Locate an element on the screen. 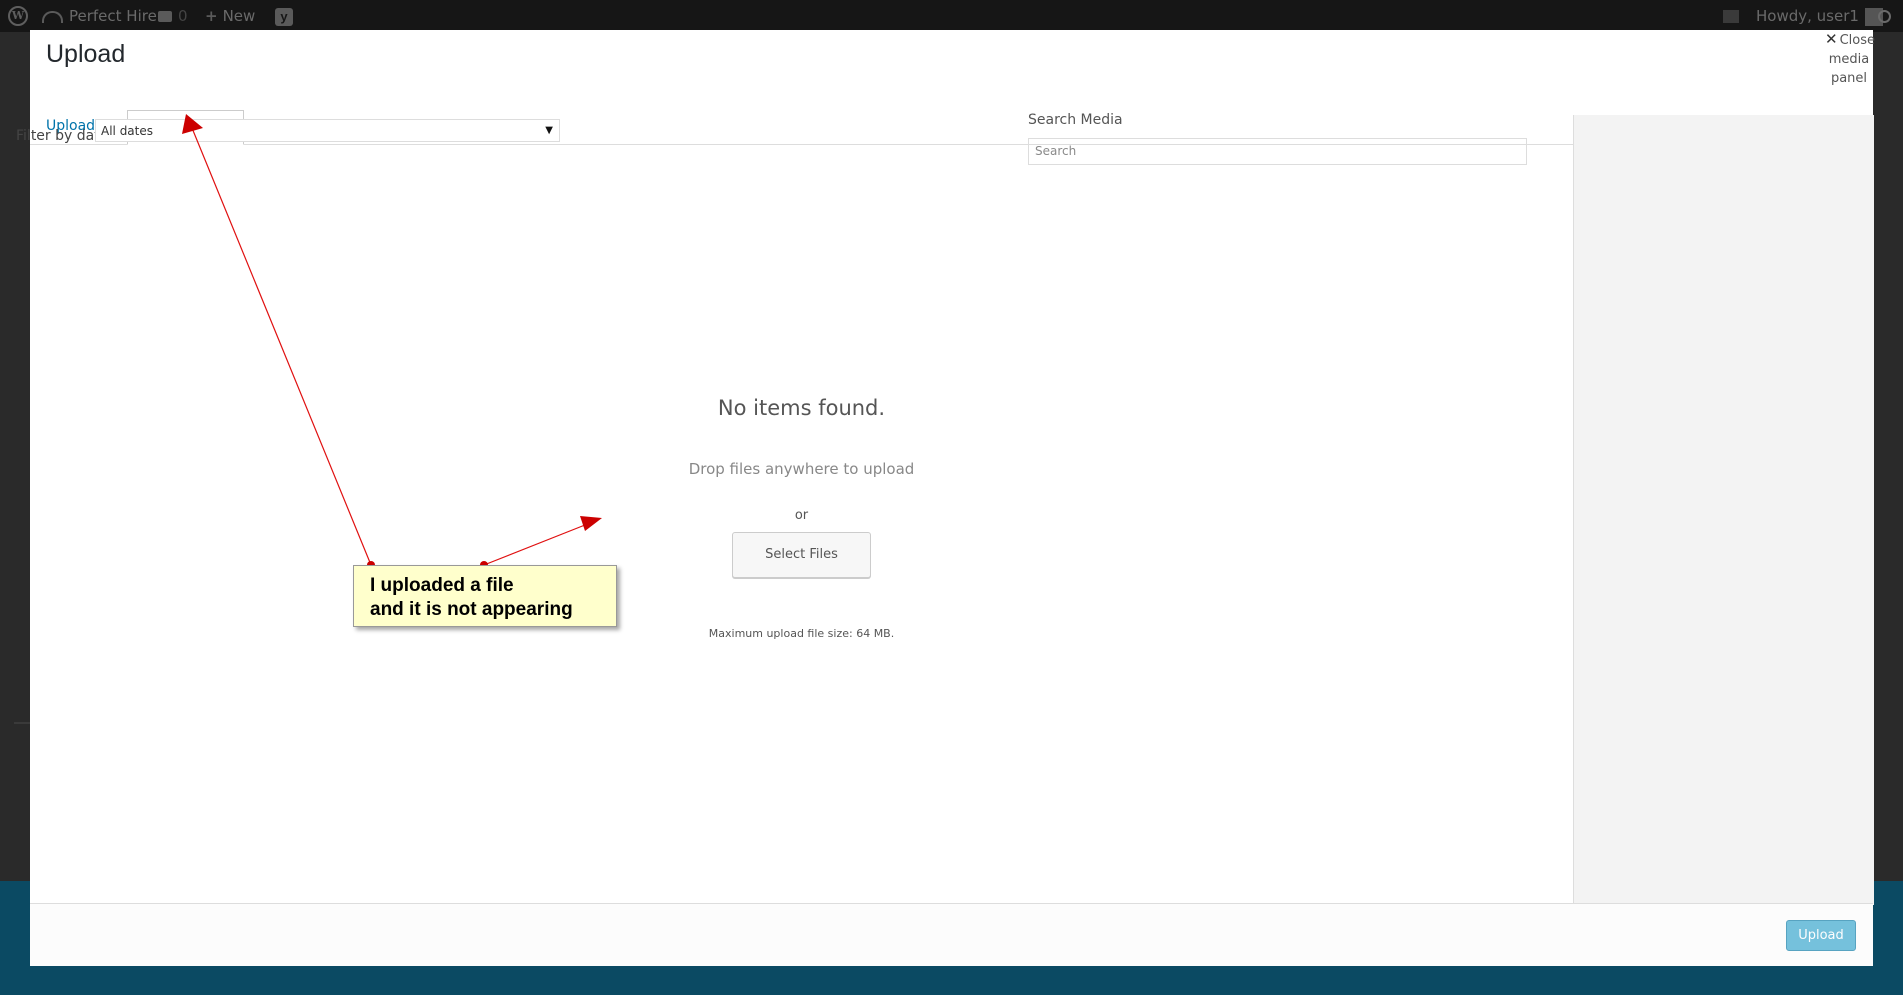  yoast-seo-link: y is located at coordinates (284, 16).